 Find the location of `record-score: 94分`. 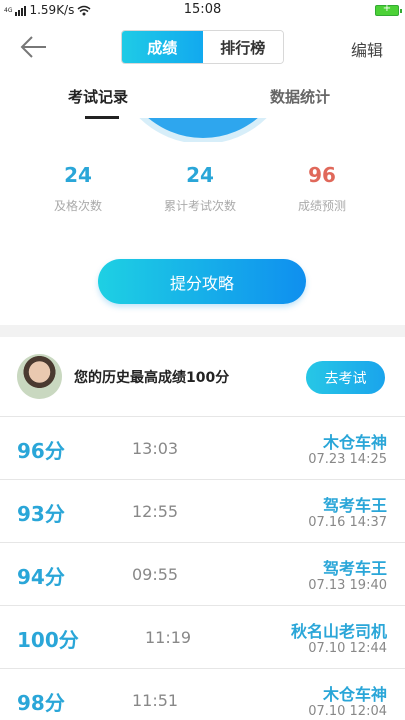

record-score: 94分 is located at coordinates (41, 577).